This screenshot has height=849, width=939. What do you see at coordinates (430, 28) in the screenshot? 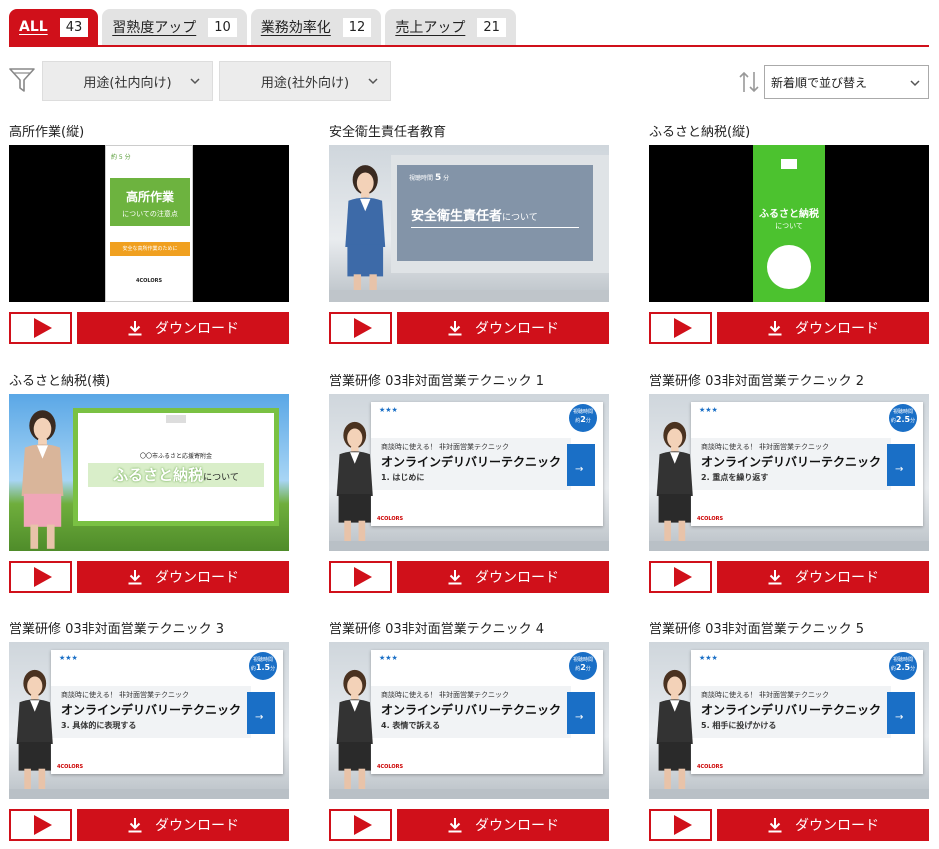
I see `tab-label: 売上アップ` at bounding box center [430, 28].